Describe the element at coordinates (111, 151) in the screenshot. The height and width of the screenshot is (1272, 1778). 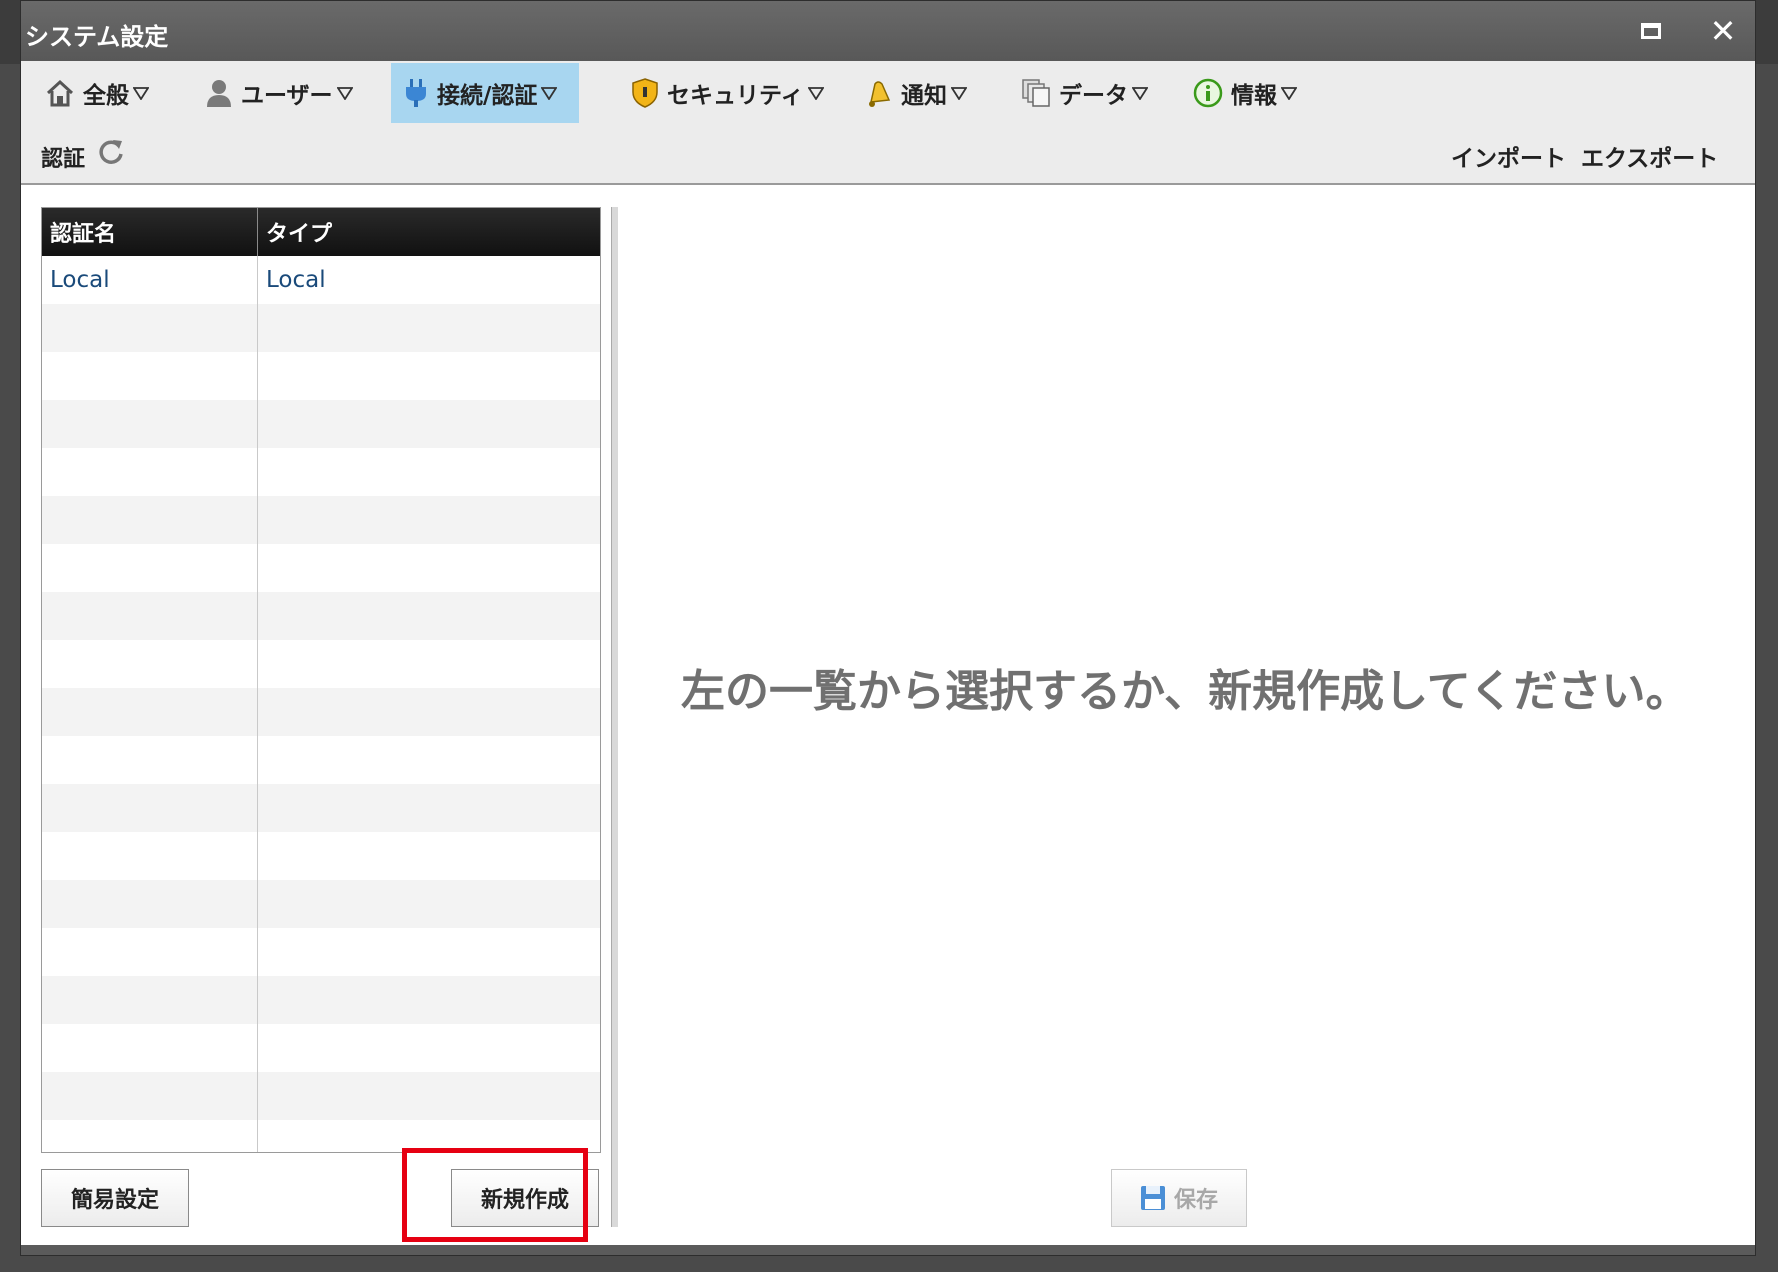
I see `refresh-icon` at that location.